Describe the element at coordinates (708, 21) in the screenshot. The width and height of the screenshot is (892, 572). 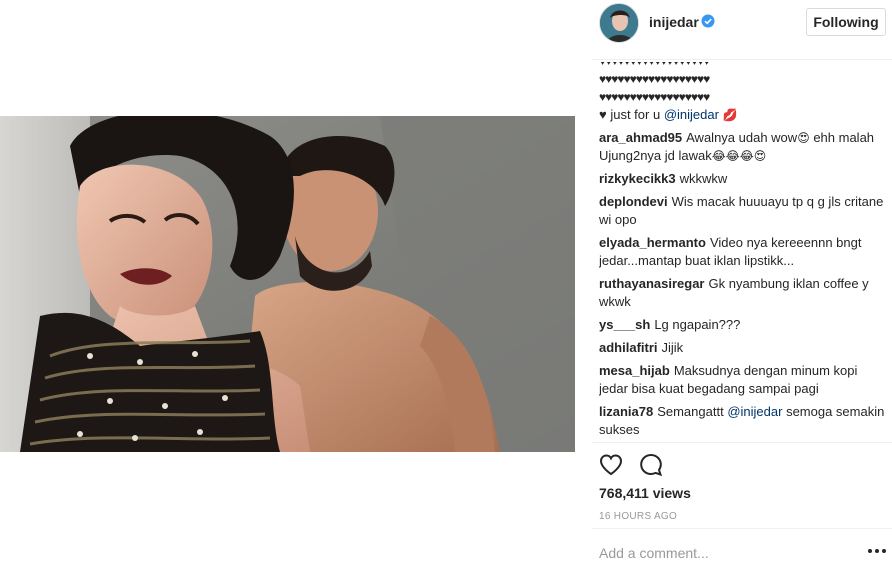
I see `verified-badge-icon` at that location.